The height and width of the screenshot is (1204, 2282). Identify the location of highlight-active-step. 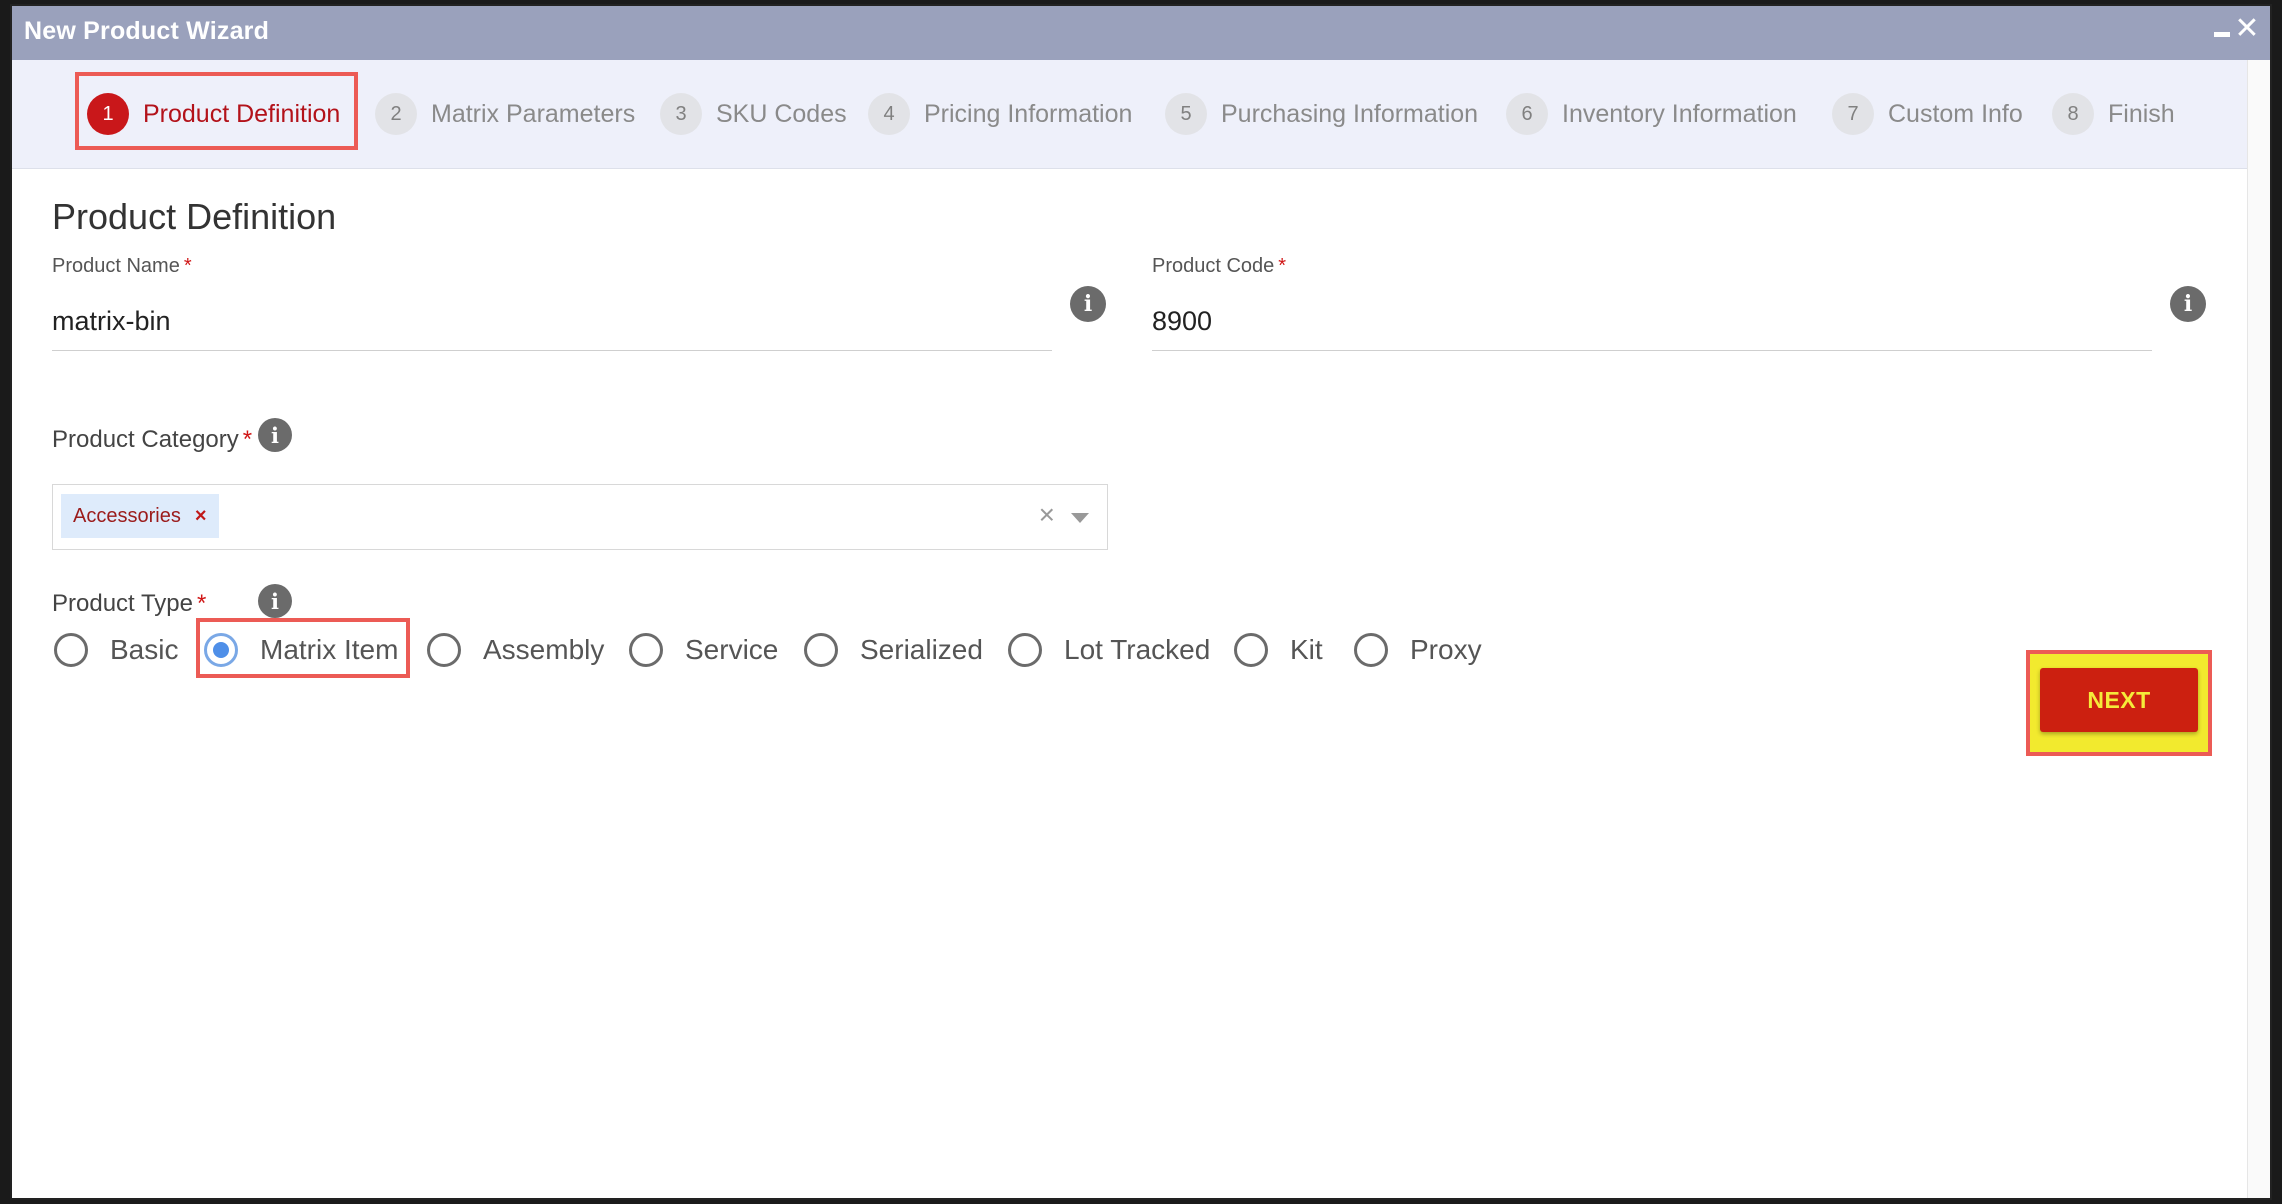
(216, 111).